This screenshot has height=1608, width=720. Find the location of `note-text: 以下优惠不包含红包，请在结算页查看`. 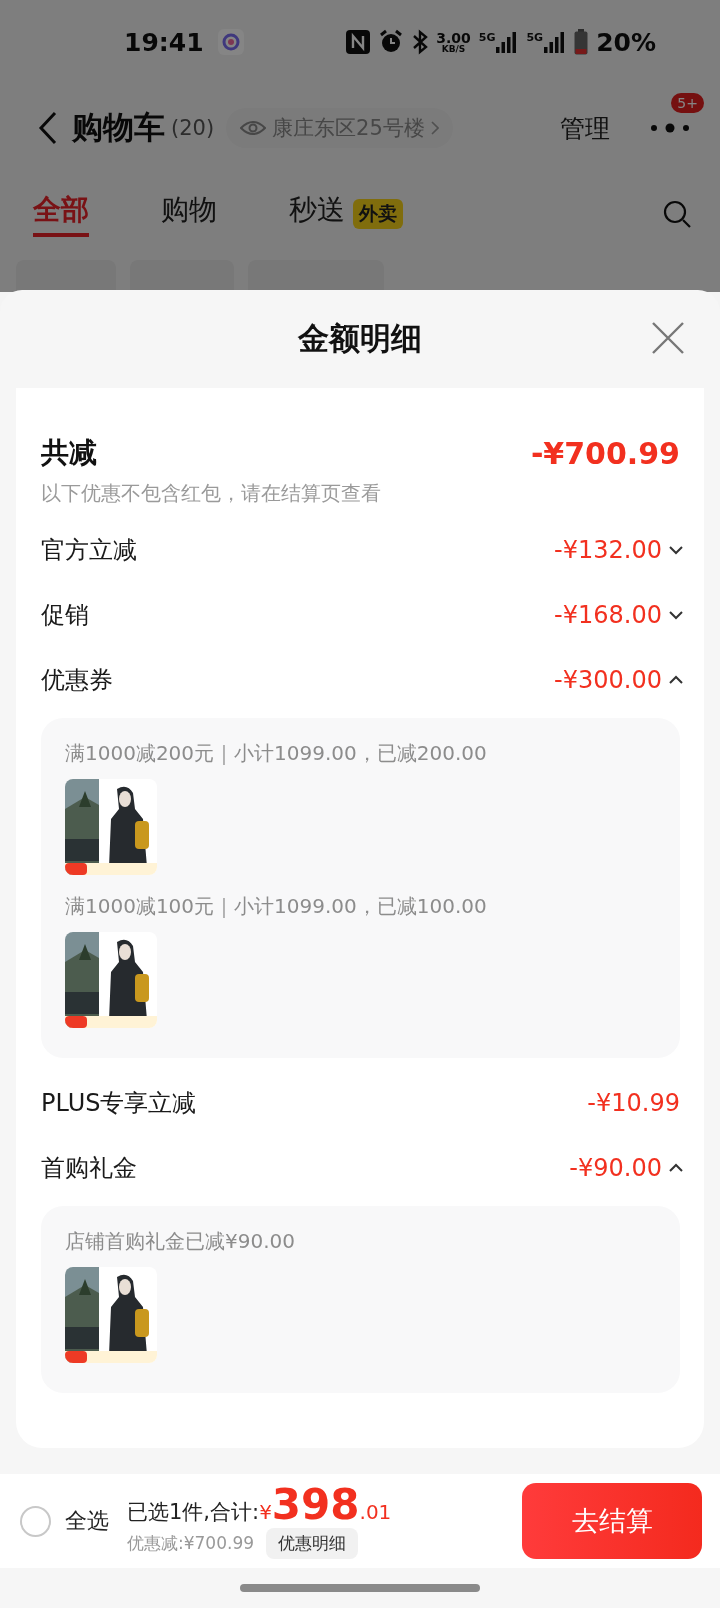

note-text: 以下优惠不包含红包，请在结算页查看 is located at coordinates (211, 493).